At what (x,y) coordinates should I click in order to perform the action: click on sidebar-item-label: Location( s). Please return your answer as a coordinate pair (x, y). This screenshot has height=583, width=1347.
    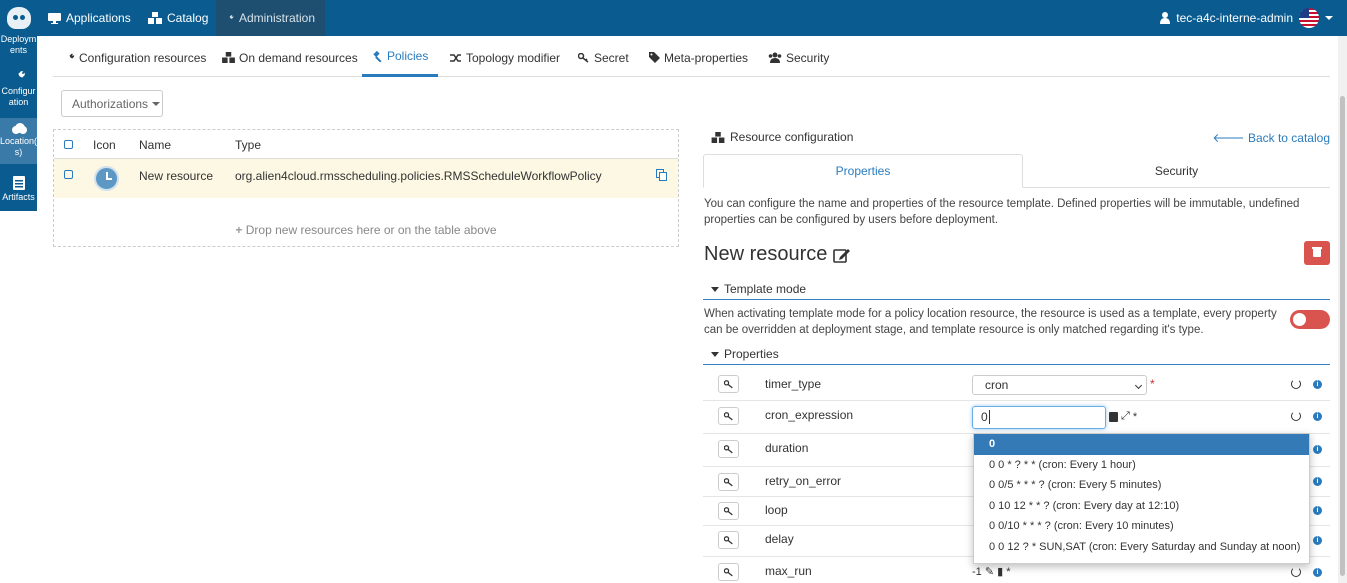
    Looking at the image, I should click on (19, 146).